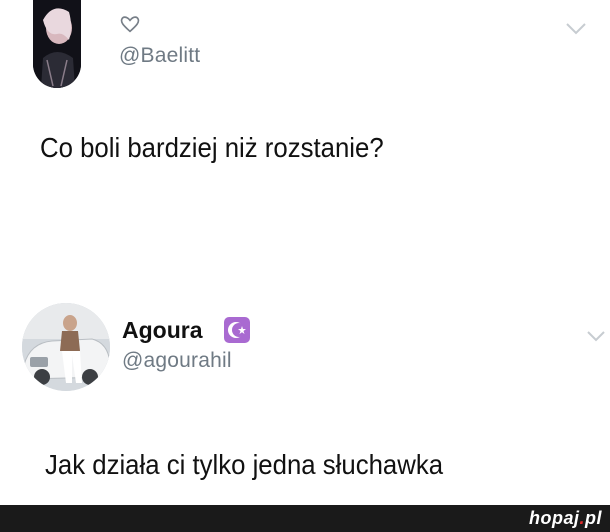  I want to click on tweet-text: Jak działa ci tylko jedna słuchawka, so click(244, 464).